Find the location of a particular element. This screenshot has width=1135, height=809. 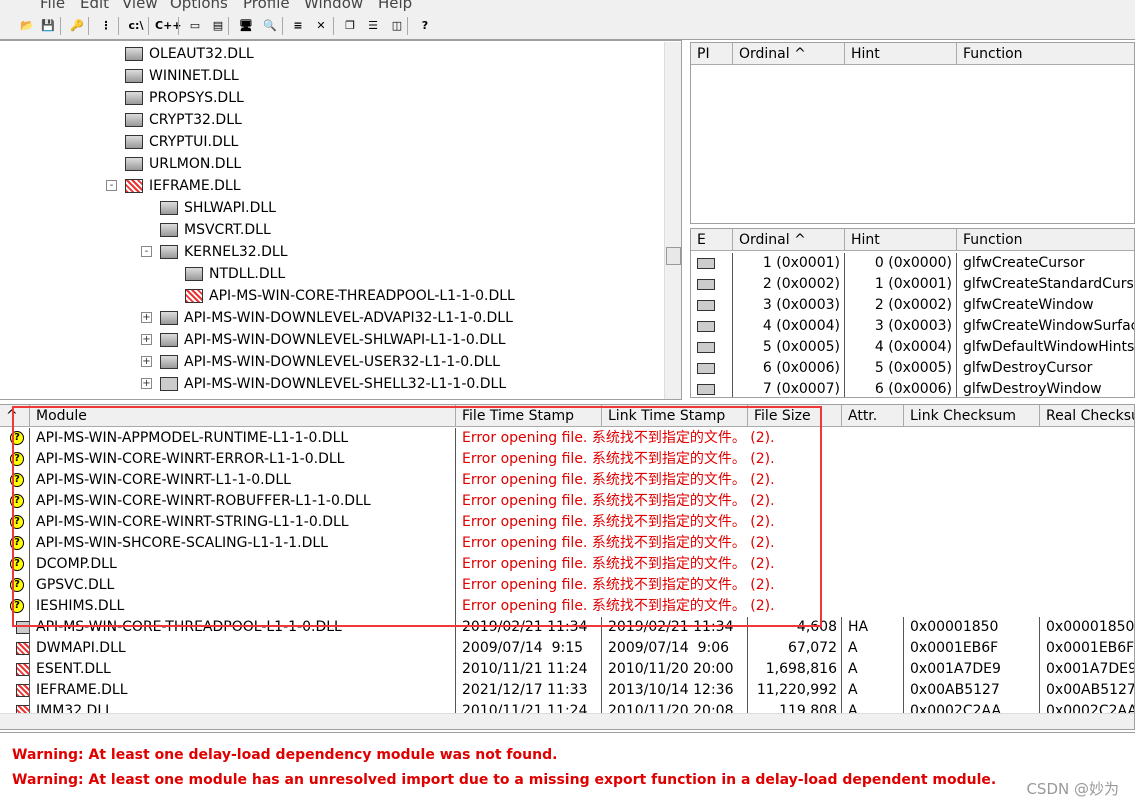

menu-file: File is located at coordinates (52, 6).